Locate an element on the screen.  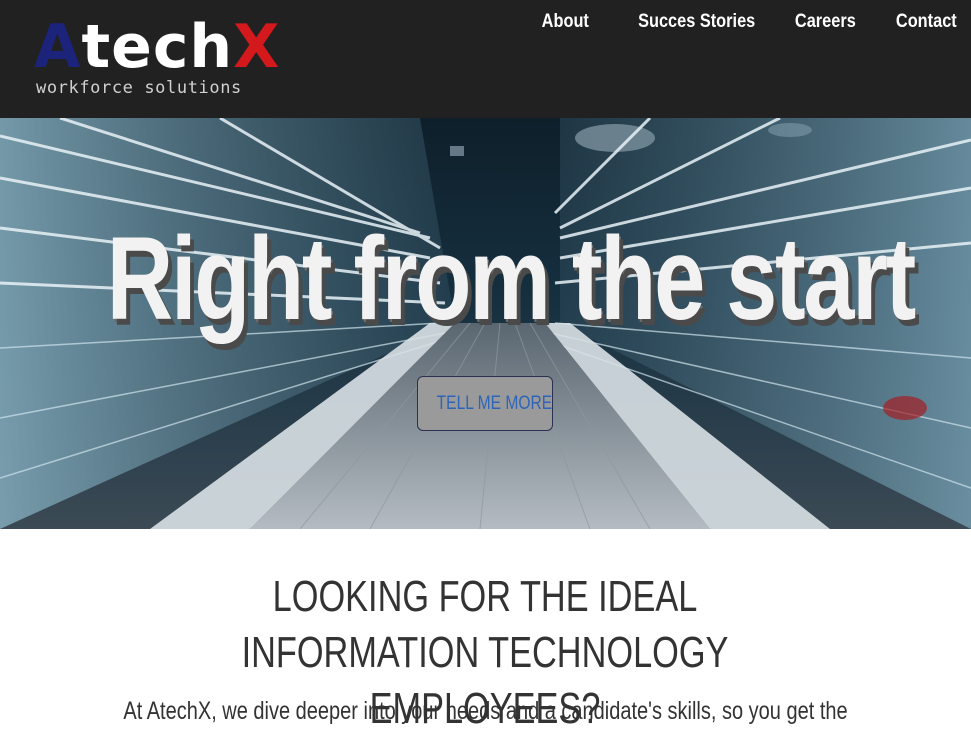
logo-tagline: workforce solutions is located at coordinates (139, 88).